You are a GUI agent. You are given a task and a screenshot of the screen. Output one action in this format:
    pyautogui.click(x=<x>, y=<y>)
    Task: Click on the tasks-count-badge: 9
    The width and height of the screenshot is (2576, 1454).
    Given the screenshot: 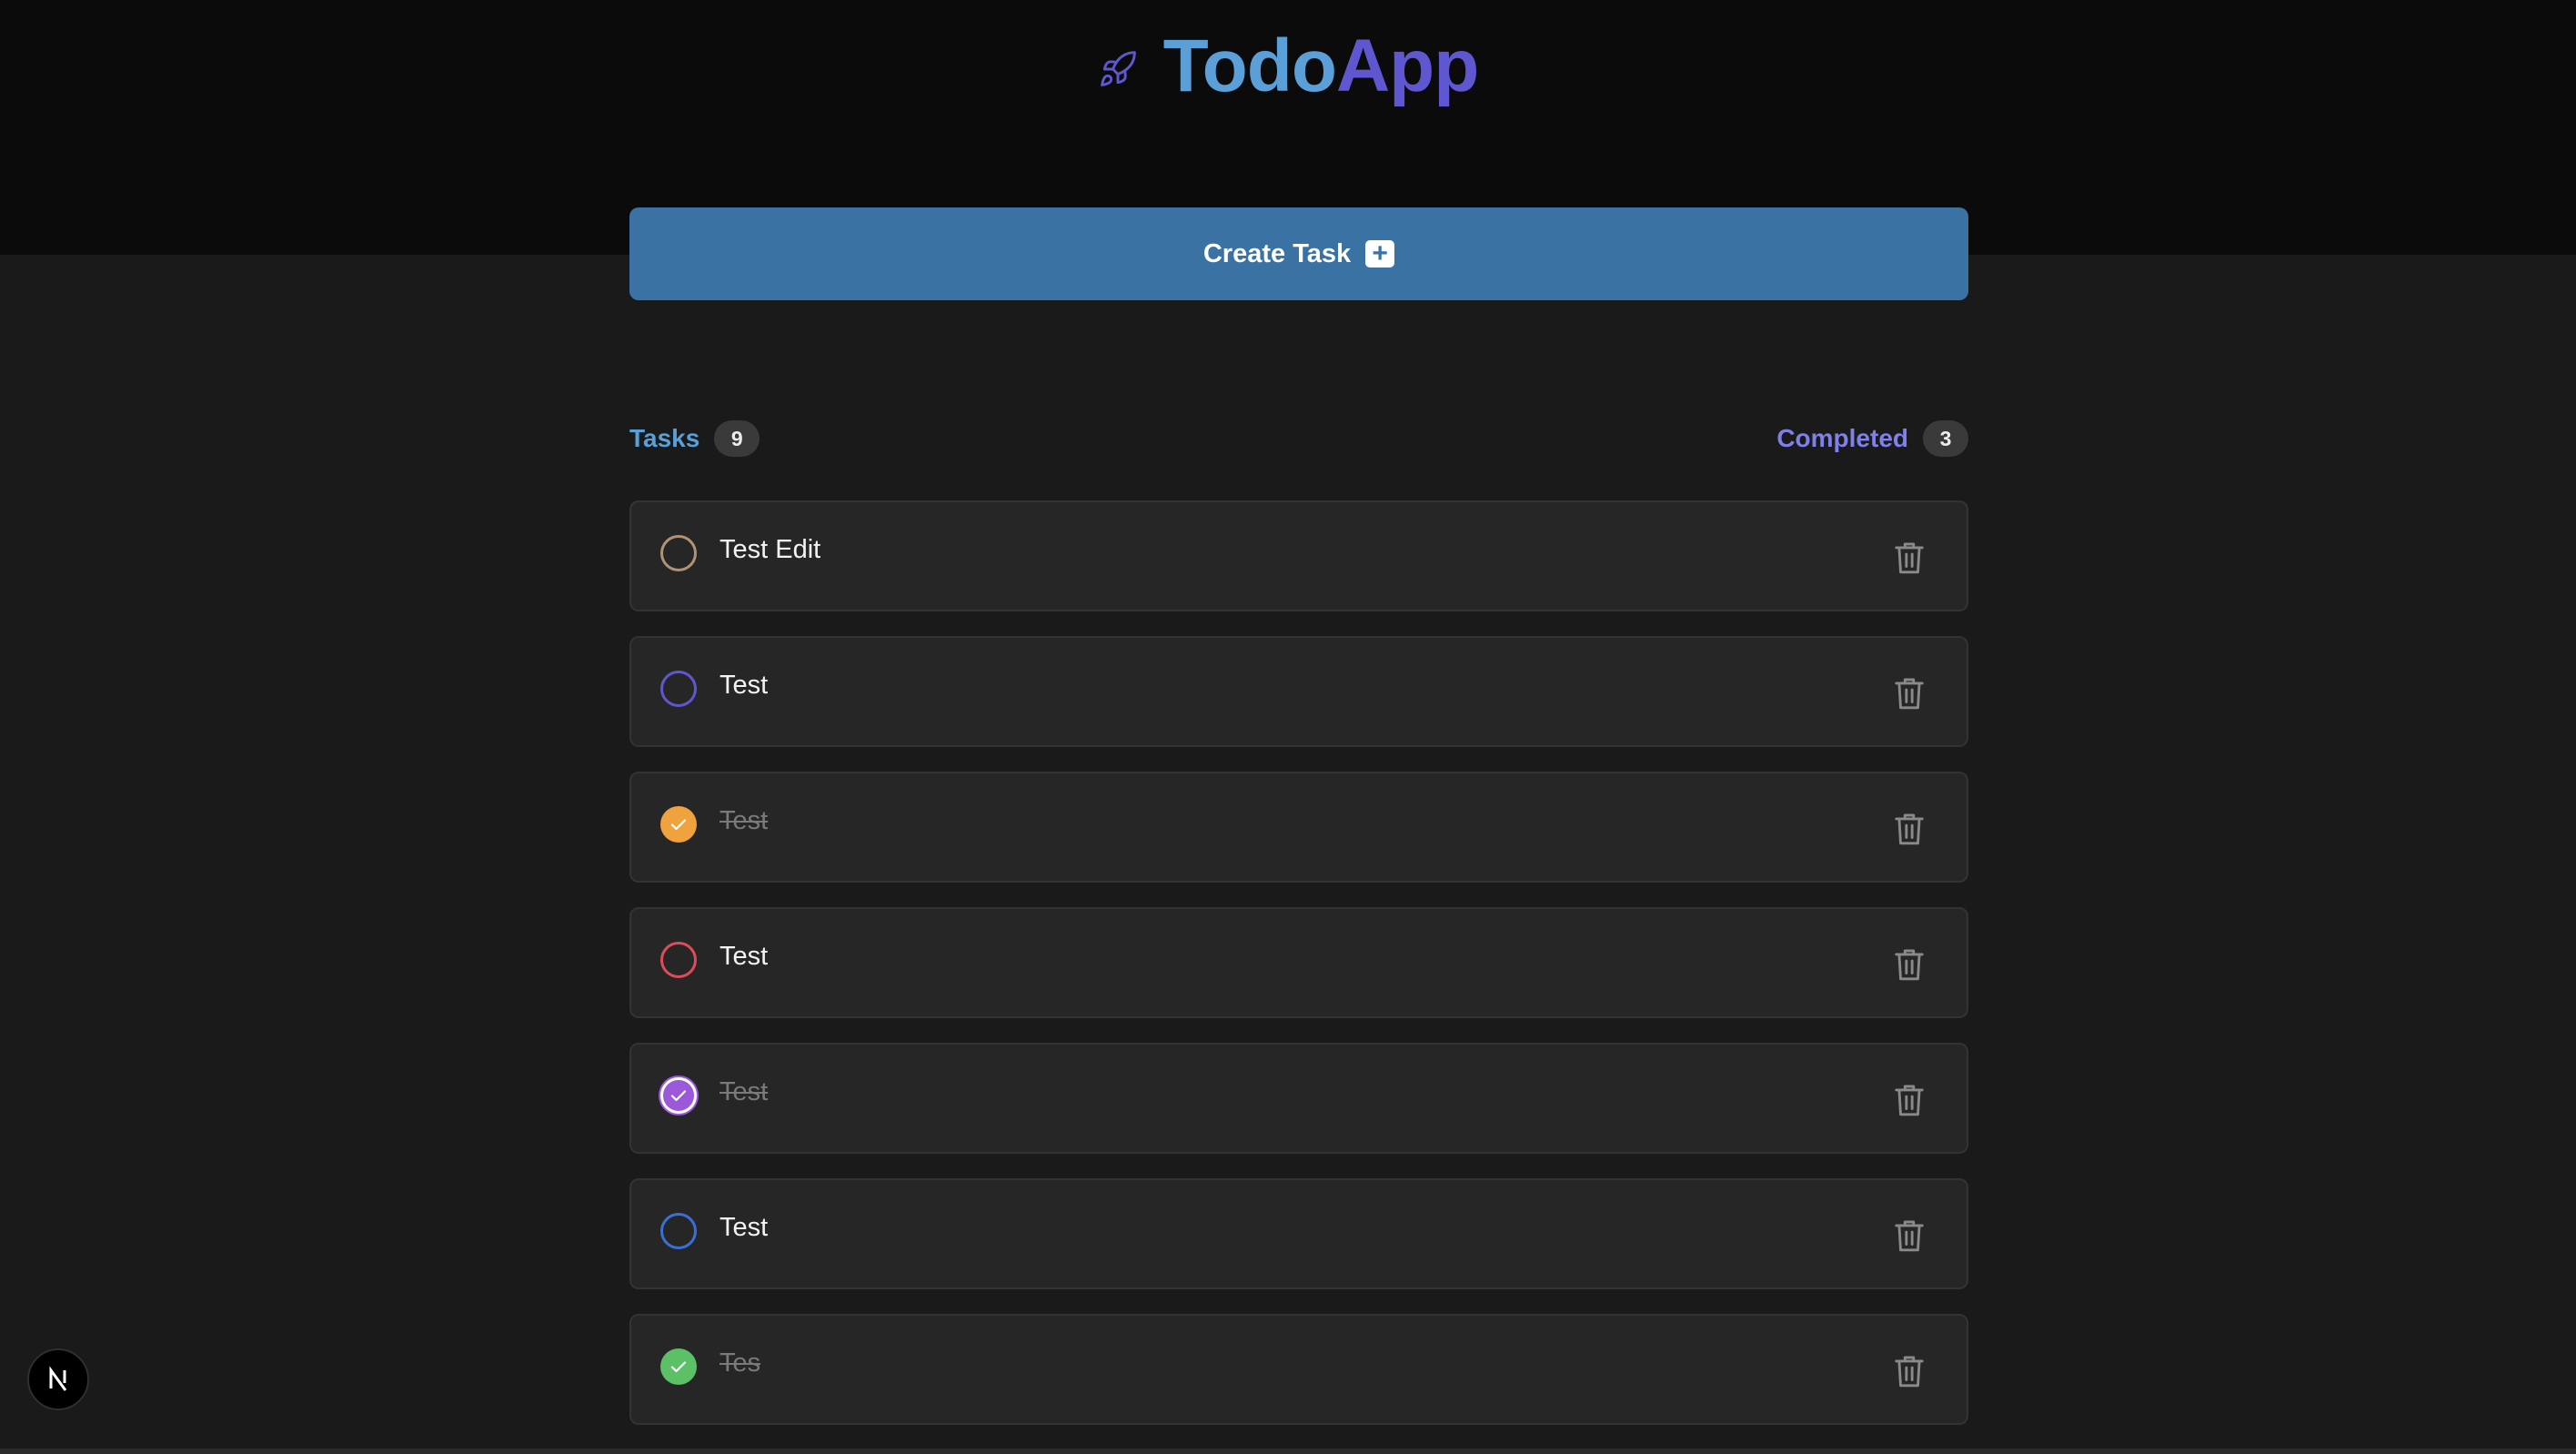 What is the action you would take?
    pyautogui.click(x=737, y=438)
    